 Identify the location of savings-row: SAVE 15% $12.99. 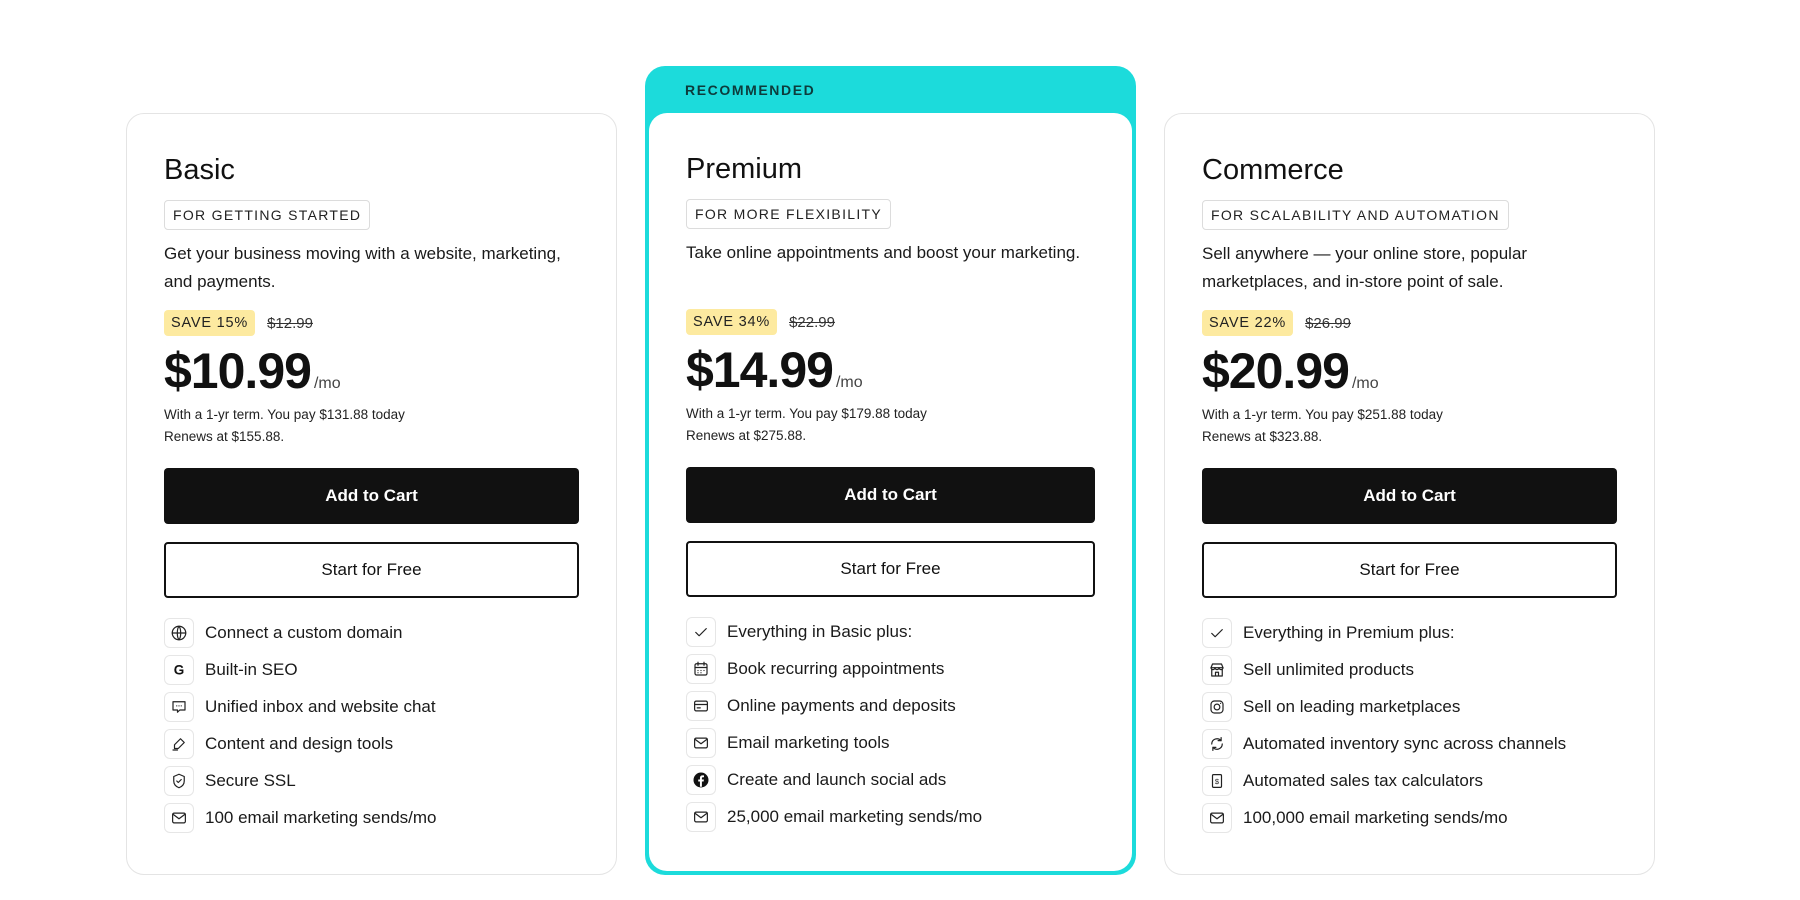
(371, 323).